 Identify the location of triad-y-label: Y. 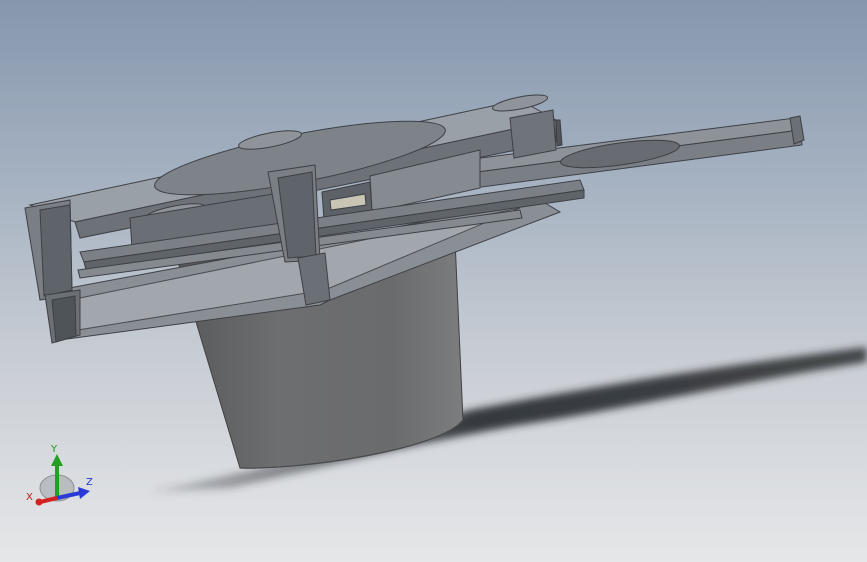
(54, 449).